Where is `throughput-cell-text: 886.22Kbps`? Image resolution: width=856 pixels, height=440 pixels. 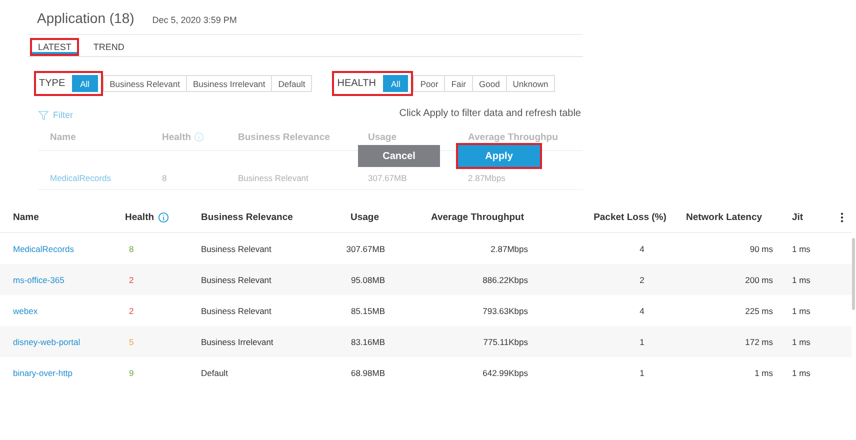
throughput-cell-text: 886.22Kbps is located at coordinates (505, 279).